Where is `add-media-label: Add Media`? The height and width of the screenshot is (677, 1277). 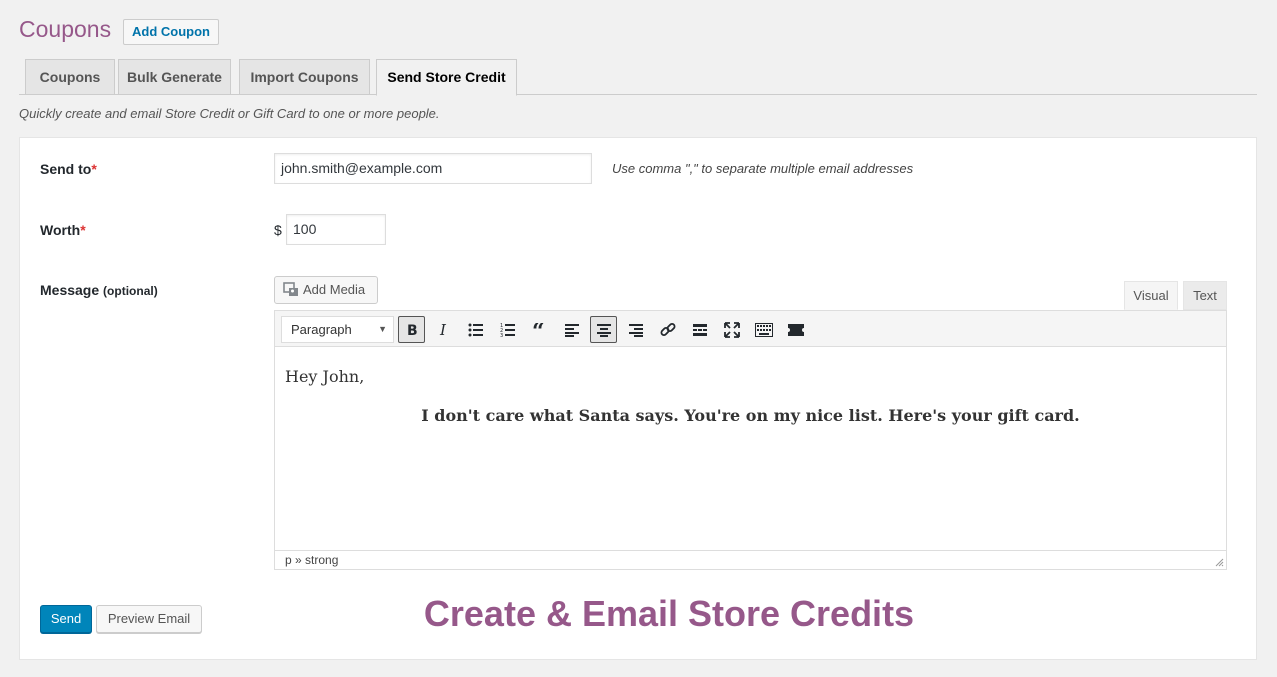 add-media-label: Add Media is located at coordinates (334, 289).